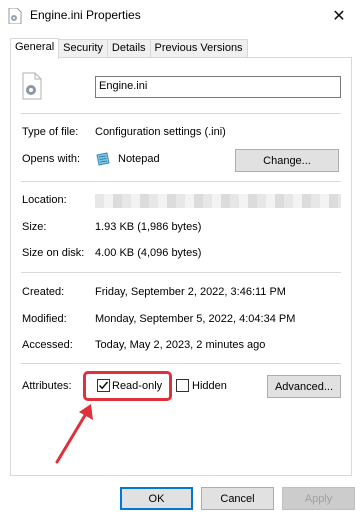  Describe the element at coordinates (44, 319) in the screenshot. I see `modified-label: Modified:` at that location.